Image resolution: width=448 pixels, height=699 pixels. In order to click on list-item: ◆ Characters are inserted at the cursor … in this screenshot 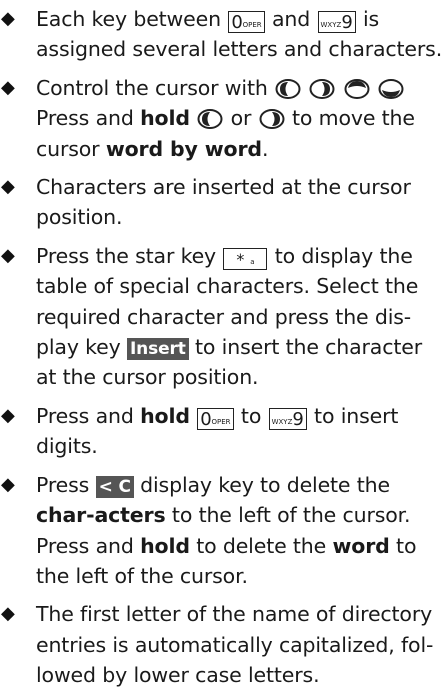, I will do `click(224, 202)`.